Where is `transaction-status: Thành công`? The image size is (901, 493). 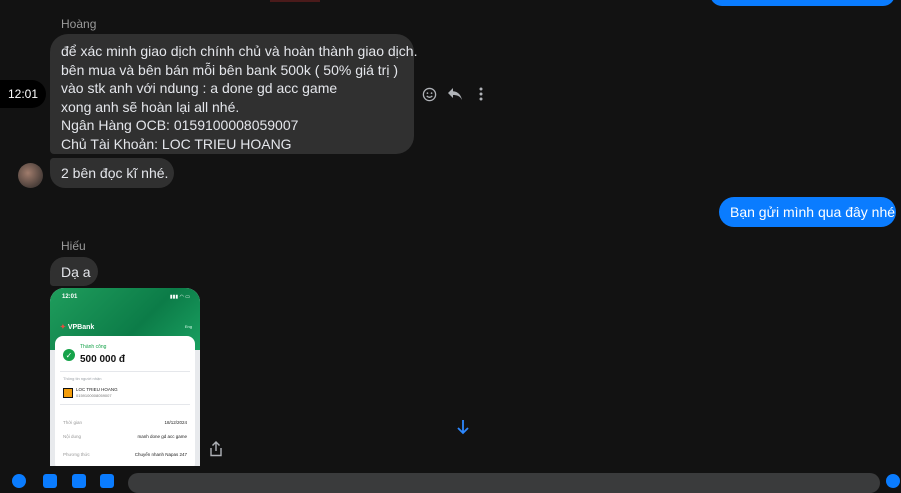
transaction-status: Thành công is located at coordinates (93, 347).